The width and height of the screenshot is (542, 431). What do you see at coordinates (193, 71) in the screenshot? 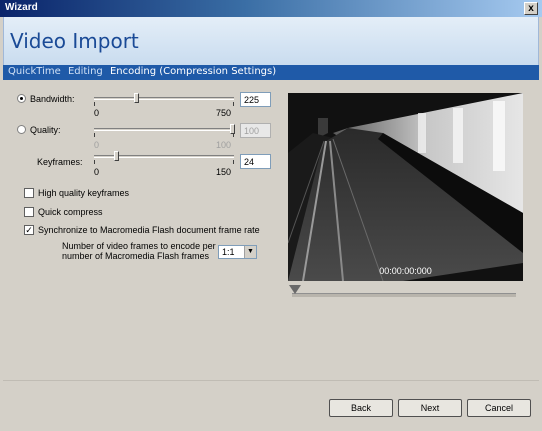
I see `breadcrumb-item-encoding: Encoding (Compression Settings)` at bounding box center [193, 71].